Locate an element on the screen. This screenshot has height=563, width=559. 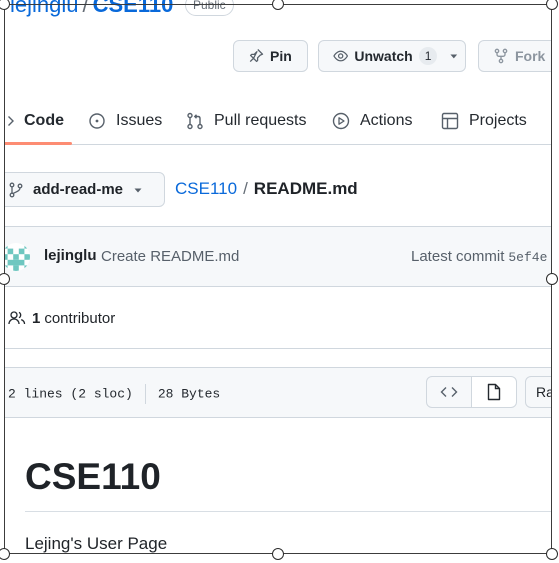
active-tab-underline is located at coordinates (38, 143).